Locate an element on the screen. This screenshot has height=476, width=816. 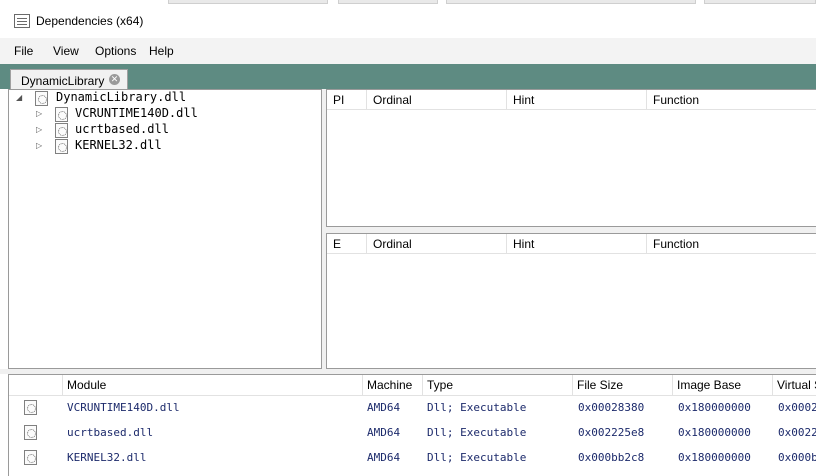
tab-dynamiclibrary: DynamicLibrary ✕ is located at coordinates (69, 79).